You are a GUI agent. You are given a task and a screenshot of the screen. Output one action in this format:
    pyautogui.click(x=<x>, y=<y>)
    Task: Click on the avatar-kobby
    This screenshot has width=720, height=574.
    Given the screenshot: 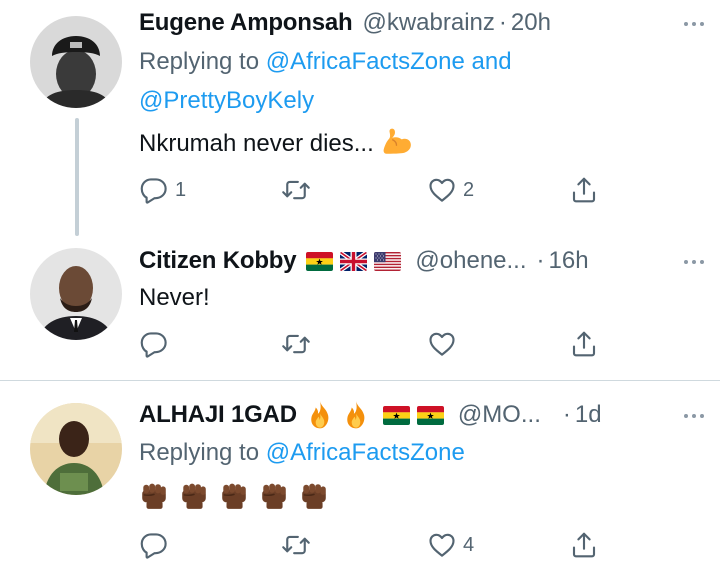 What is the action you would take?
    pyautogui.click(x=76, y=294)
    